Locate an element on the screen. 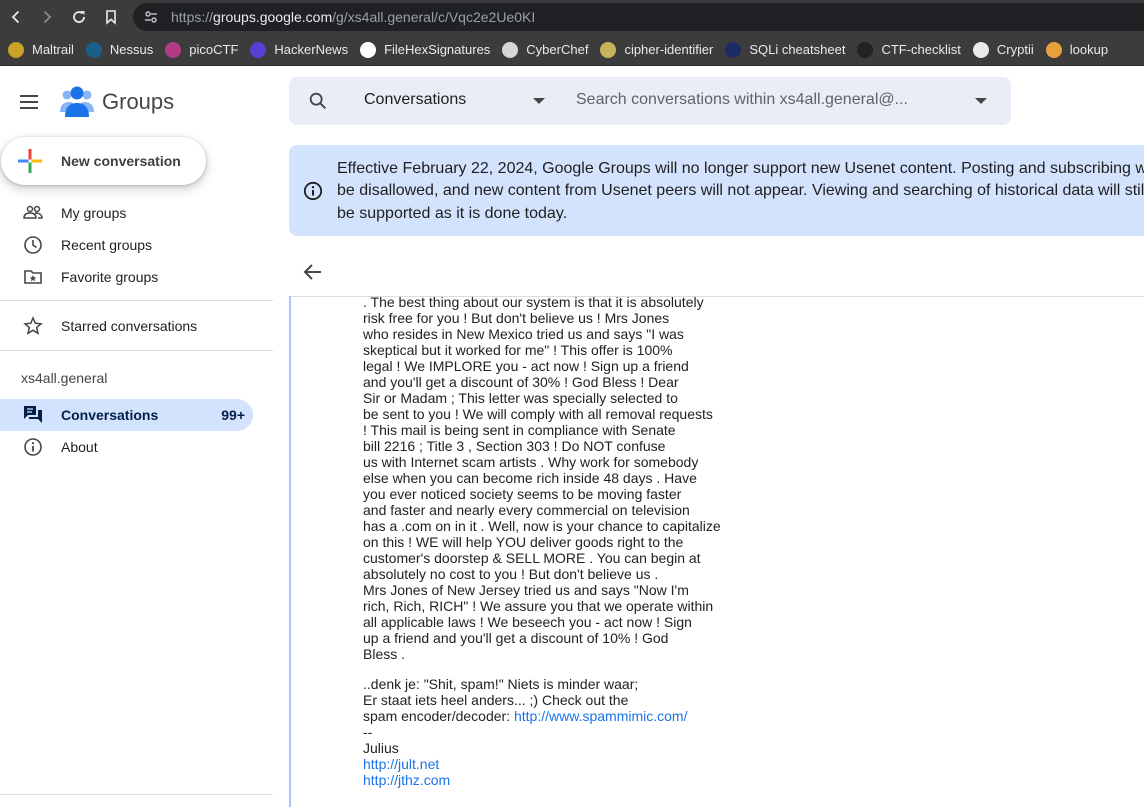 This screenshot has height=807, width=1144. w-icon is located at coordinates (368, 49).